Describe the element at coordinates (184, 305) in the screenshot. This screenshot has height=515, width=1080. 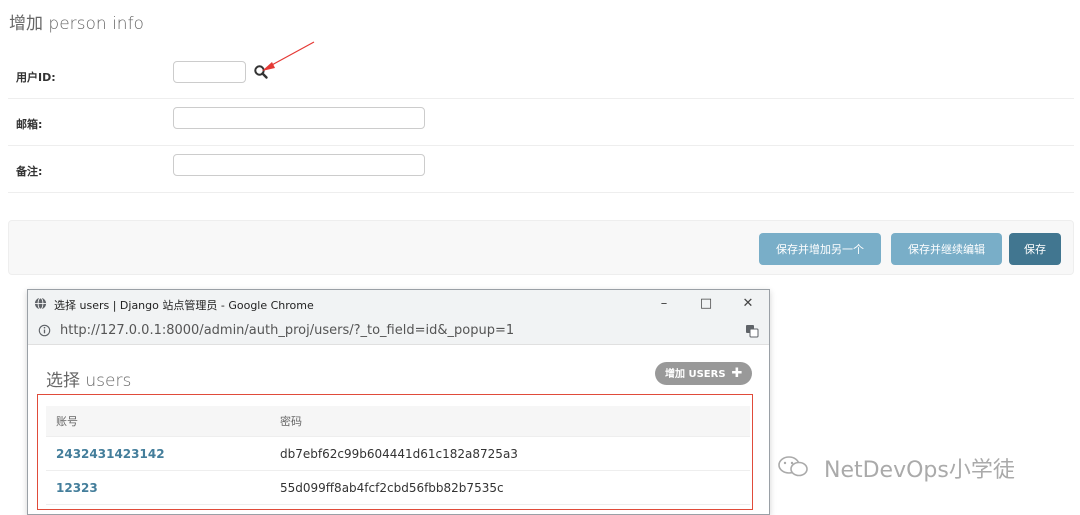
I see `popup-window-title: 选择 users | Django 站点管理员 - Google Chrome` at that location.